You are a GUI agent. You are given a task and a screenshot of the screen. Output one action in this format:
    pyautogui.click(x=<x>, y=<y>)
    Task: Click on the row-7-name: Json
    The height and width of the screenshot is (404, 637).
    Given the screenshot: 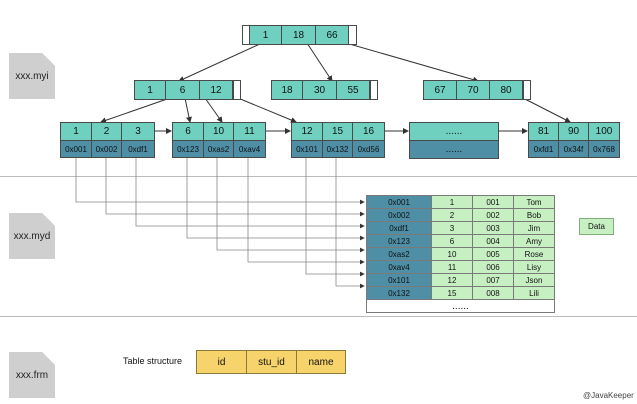 What is the action you would take?
    pyautogui.click(x=534, y=280)
    